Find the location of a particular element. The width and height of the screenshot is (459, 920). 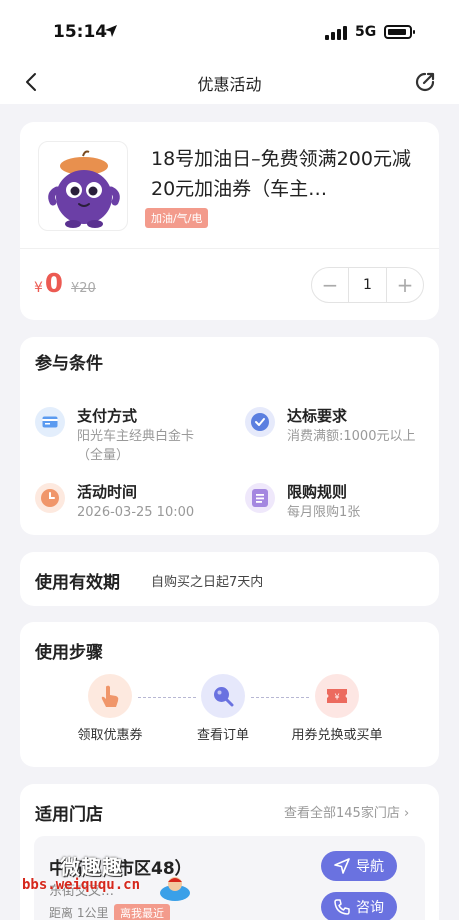

quantity-value: 1 is located at coordinates (367, 285).